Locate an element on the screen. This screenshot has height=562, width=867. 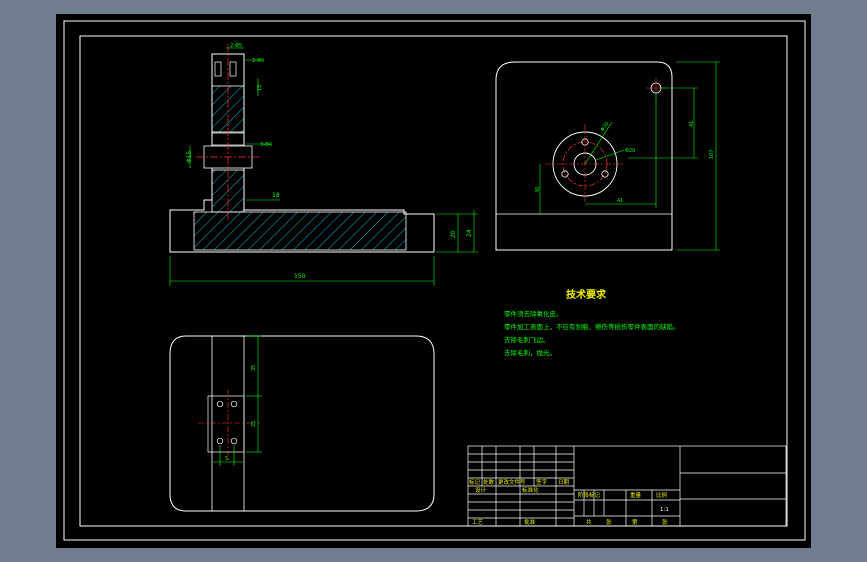
dim-height: 107 is located at coordinates (712, 154).